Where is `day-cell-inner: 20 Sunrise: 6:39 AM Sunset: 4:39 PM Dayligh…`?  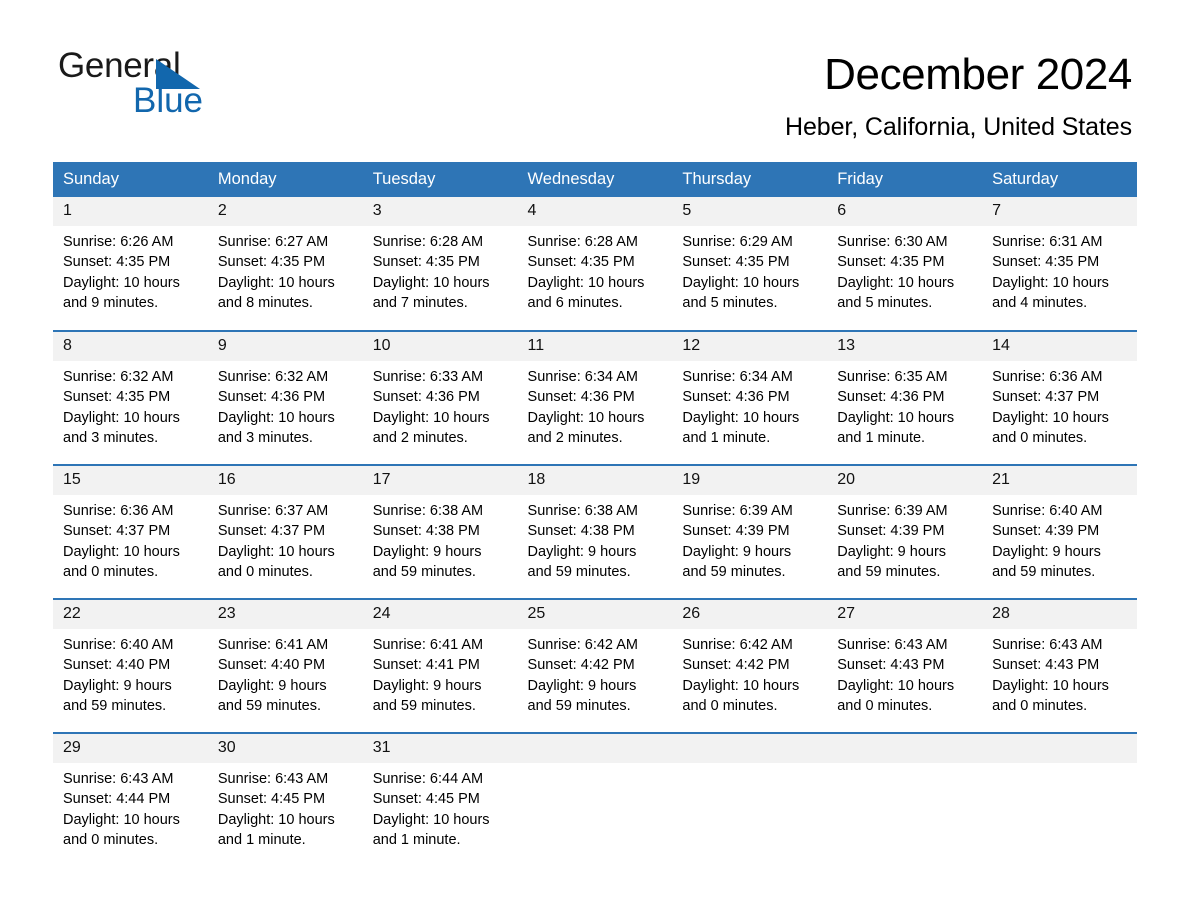
day-cell-inner: 20 Sunrise: 6:39 AM Sunset: 4:39 PM Dayligh… is located at coordinates (905, 532).